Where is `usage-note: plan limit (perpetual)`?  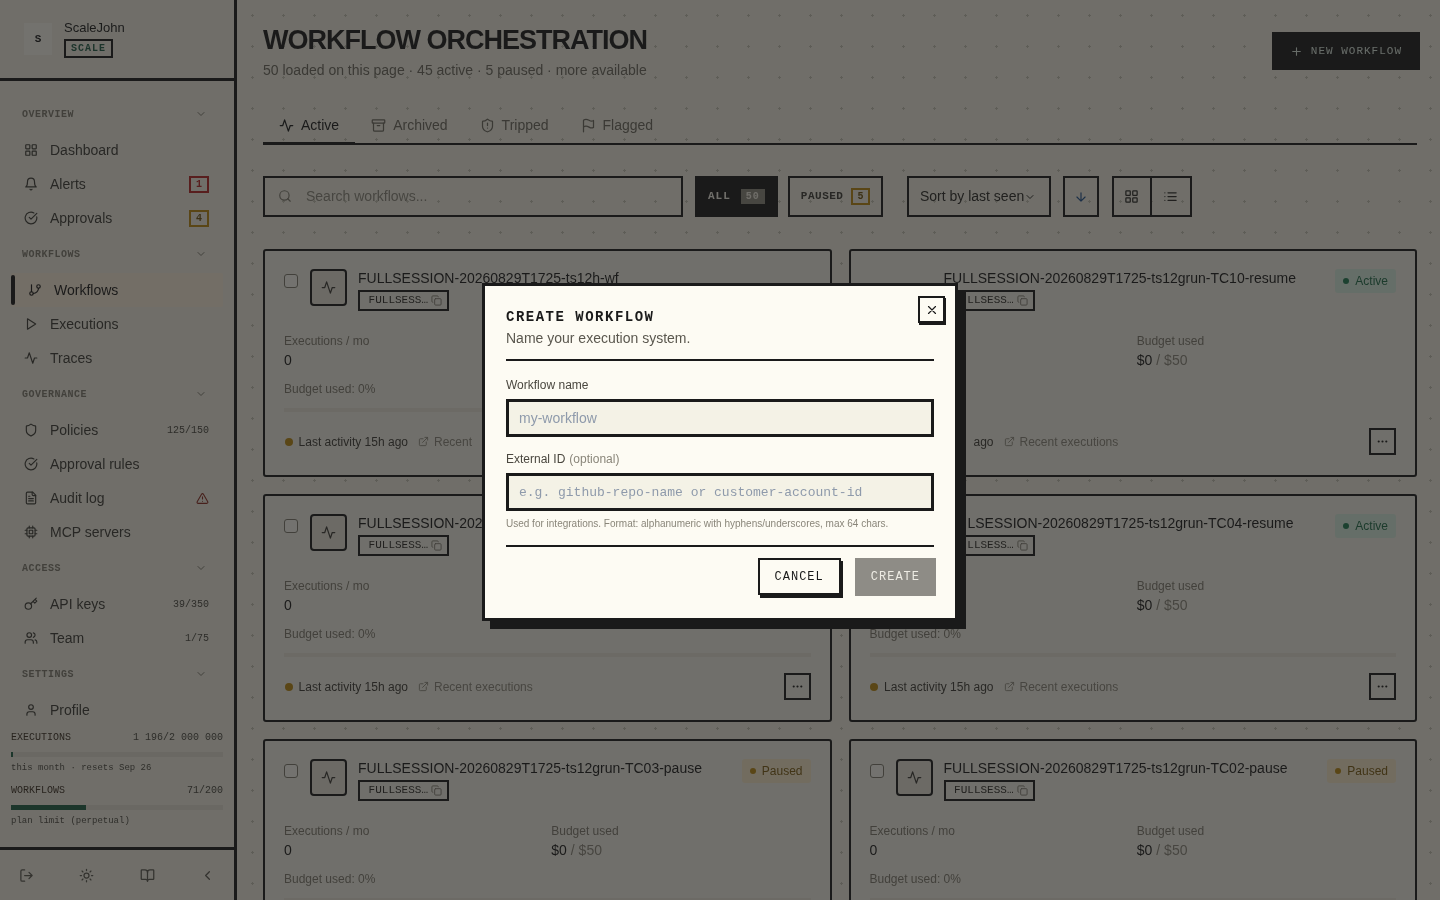
usage-note: plan limit (perpetual) is located at coordinates (71, 821).